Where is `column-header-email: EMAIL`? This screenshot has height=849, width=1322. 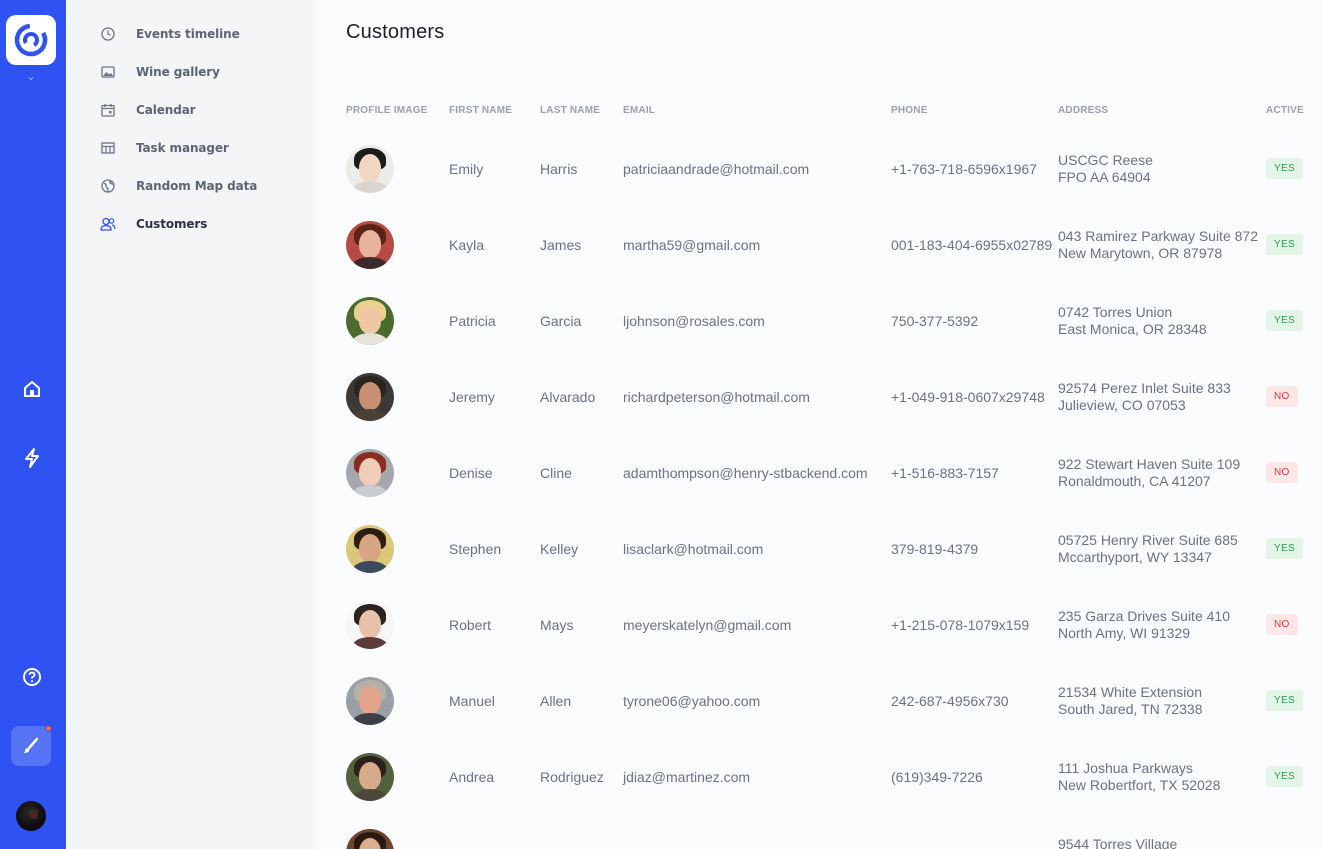
column-header-email: EMAIL is located at coordinates (639, 110).